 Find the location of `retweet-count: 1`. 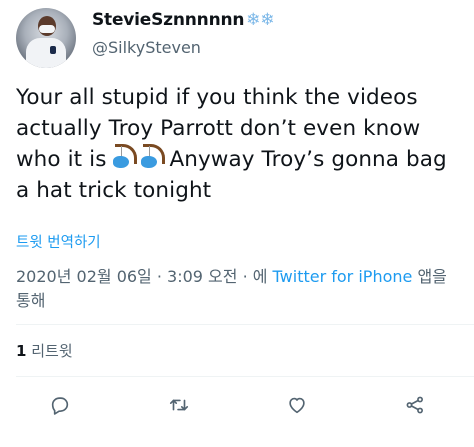

retweet-count: 1 is located at coordinates (21, 351).